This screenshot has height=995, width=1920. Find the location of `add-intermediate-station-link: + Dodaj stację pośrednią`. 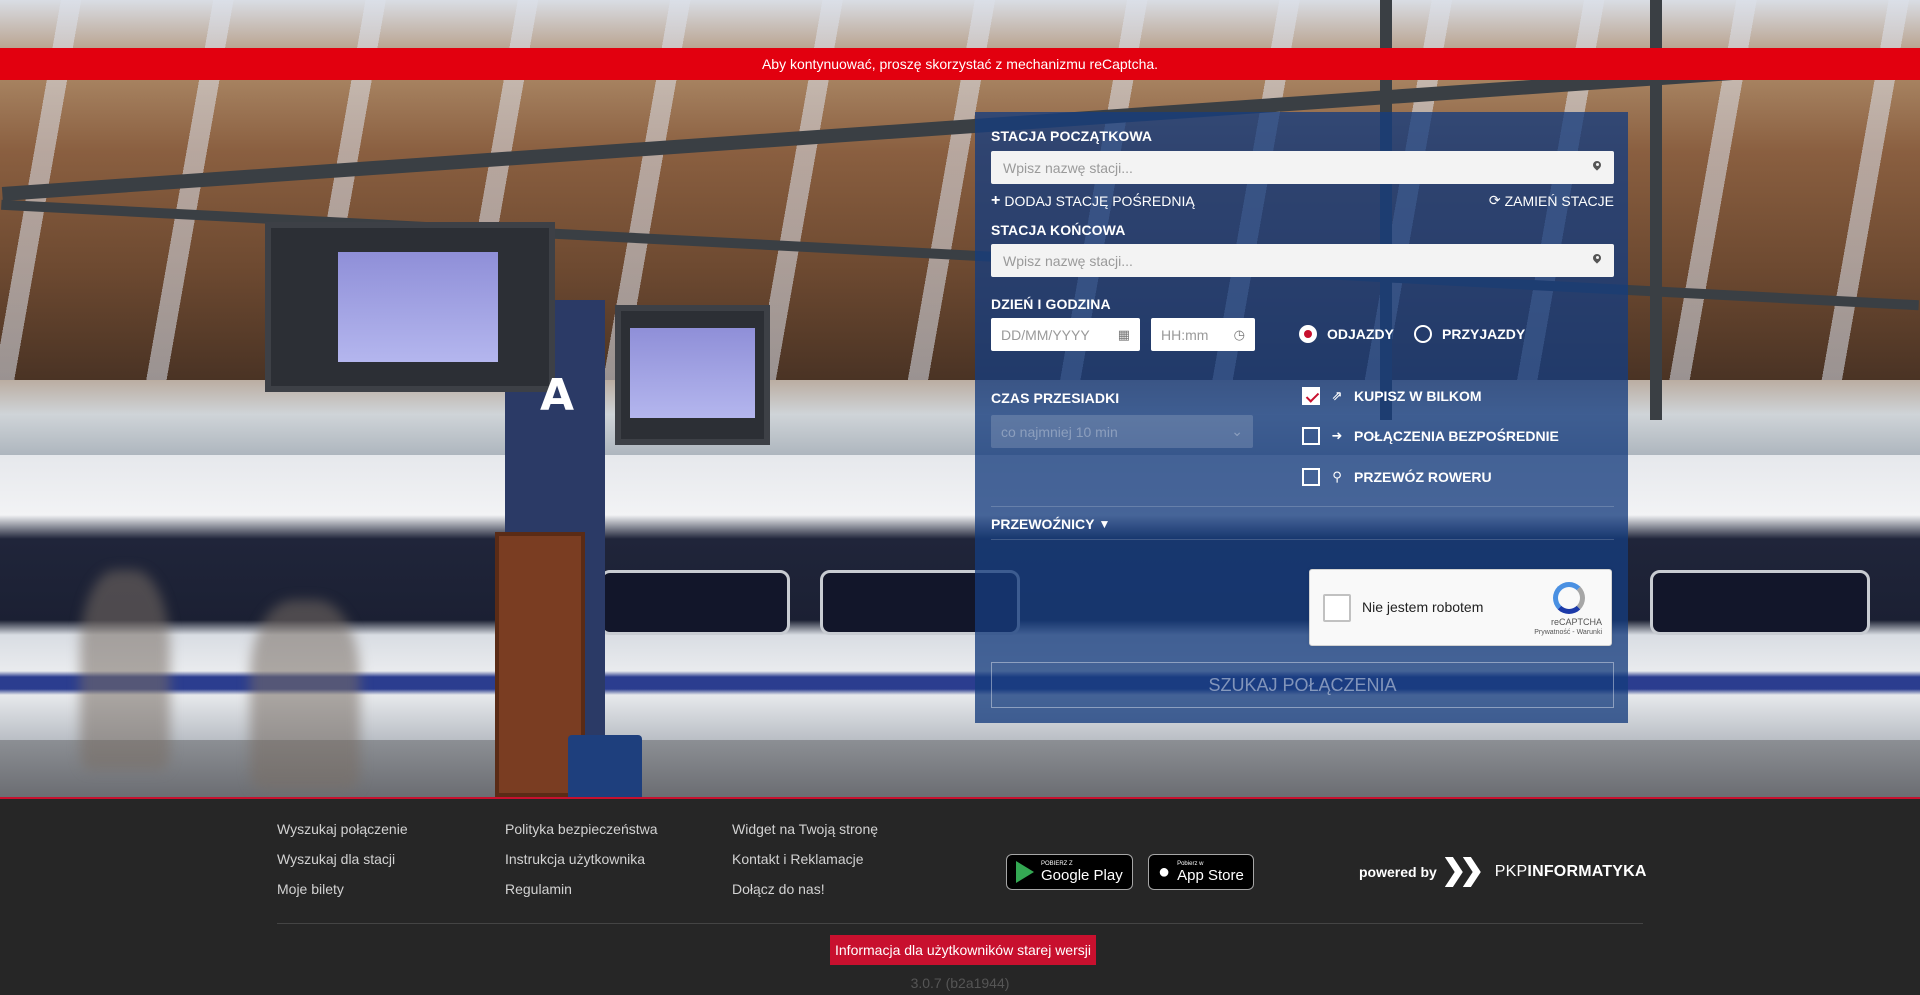

add-intermediate-station-link: + Dodaj stację pośrednią is located at coordinates (1093, 201).